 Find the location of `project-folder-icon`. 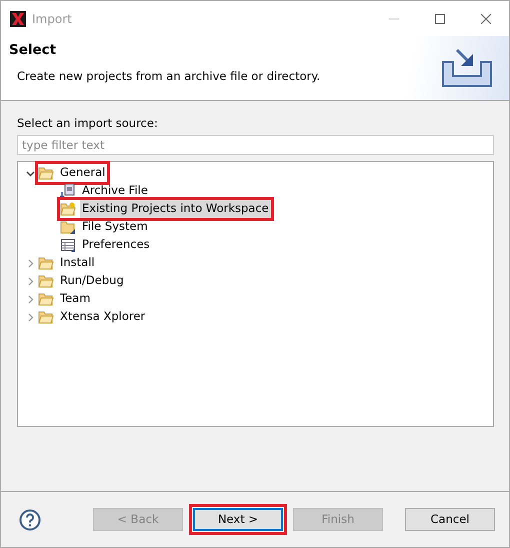

project-folder-icon is located at coordinates (68, 209).